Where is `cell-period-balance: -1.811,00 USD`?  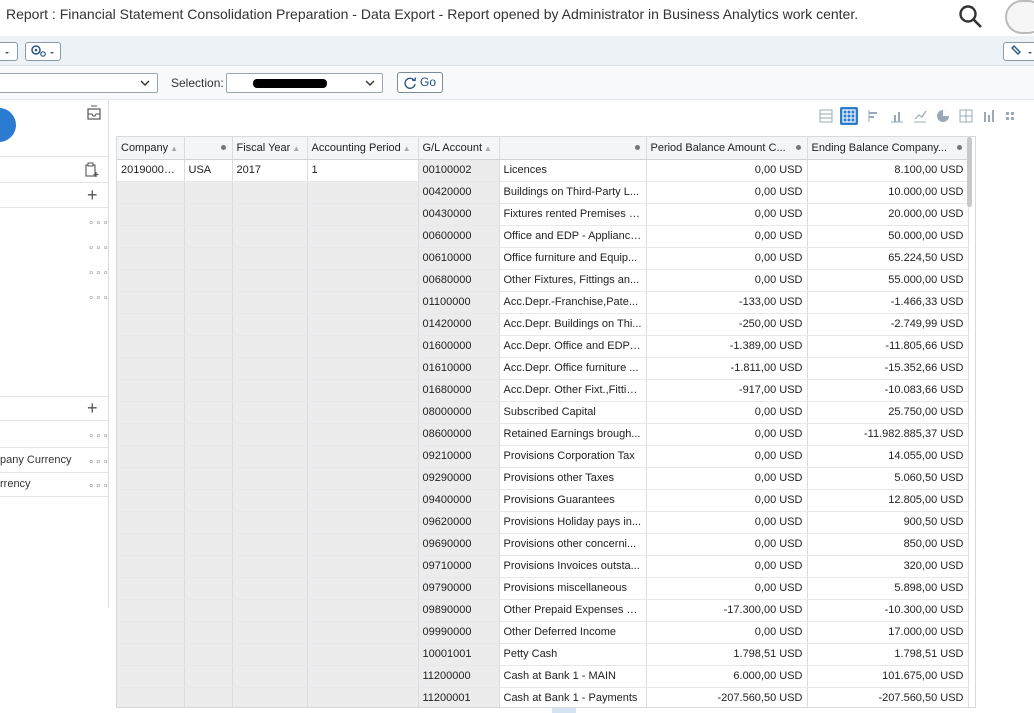 cell-period-balance: -1.811,00 USD is located at coordinates (727, 368).